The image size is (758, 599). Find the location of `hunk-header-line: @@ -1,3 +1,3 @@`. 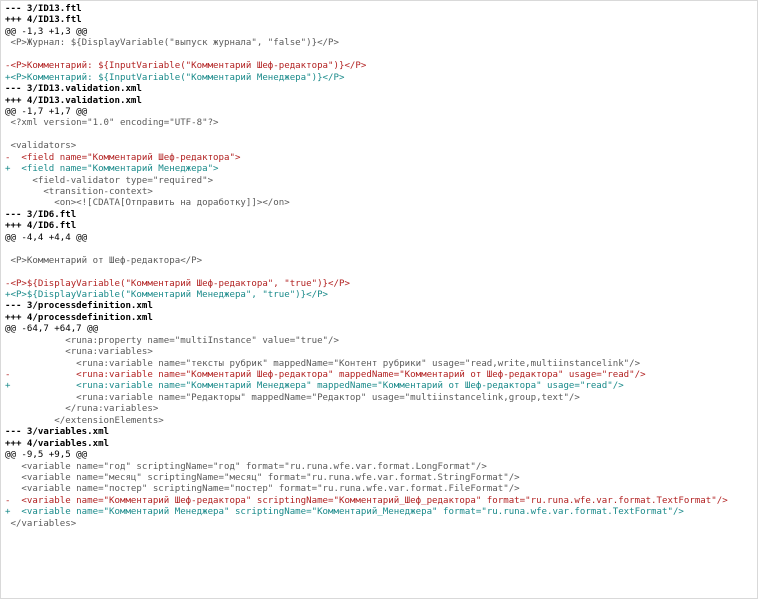

hunk-header-line: @@ -1,3 +1,3 @@ is located at coordinates (46, 31).